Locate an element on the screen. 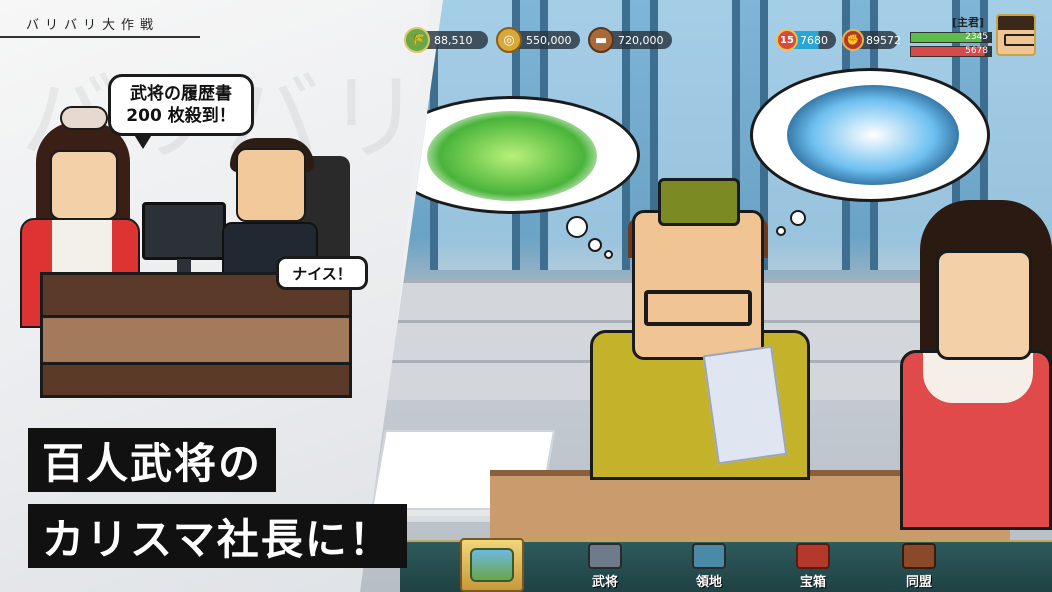 The height and width of the screenshot is (592, 1052). secretary-character-face is located at coordinates (984, 305).